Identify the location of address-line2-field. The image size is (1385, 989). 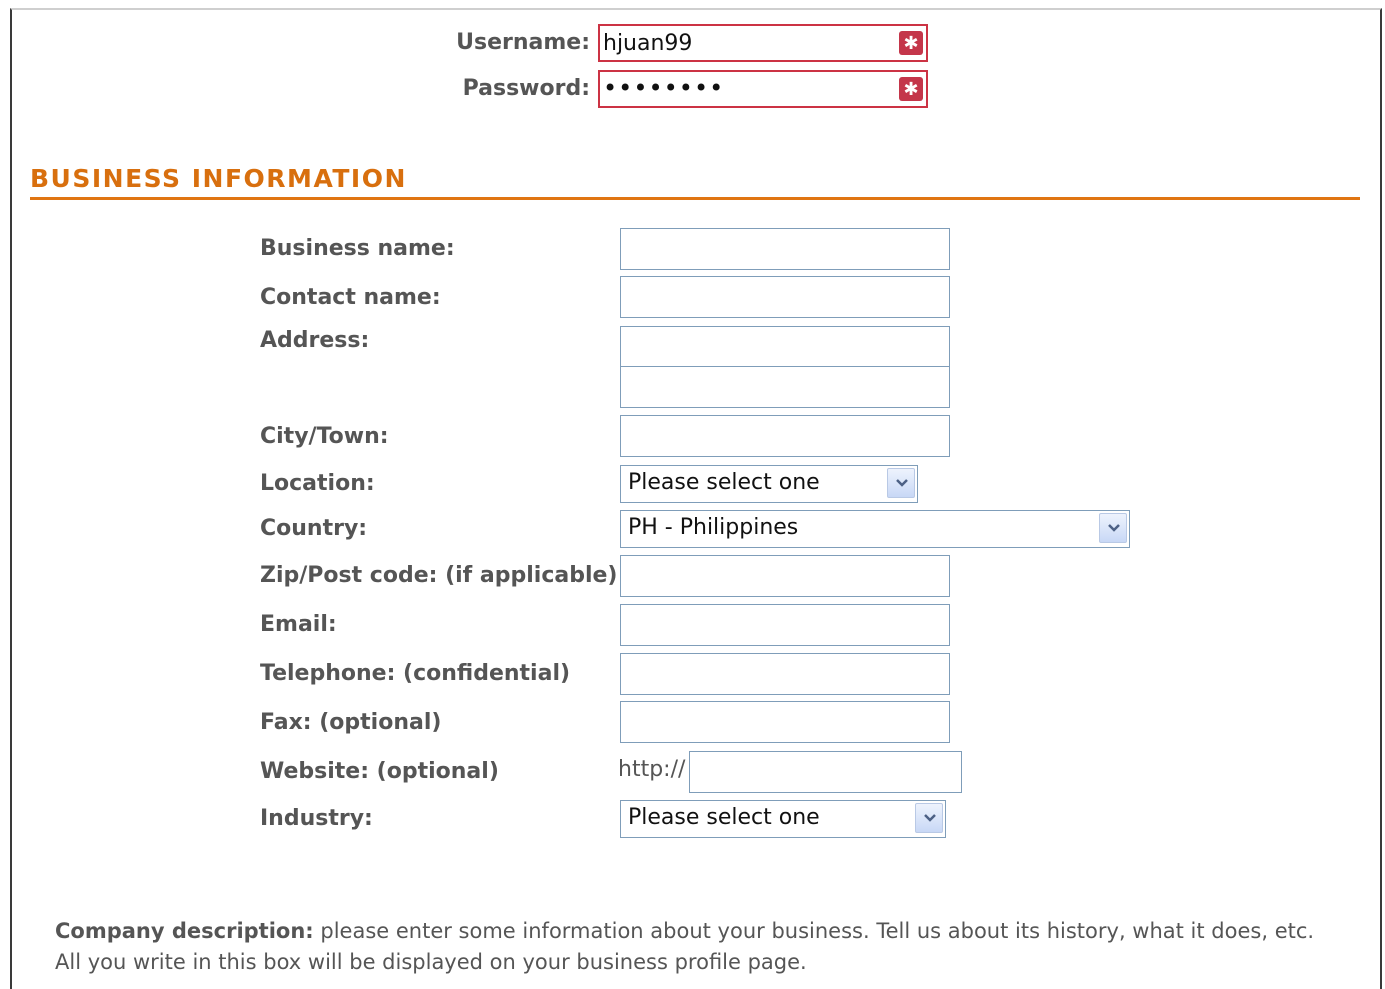
(785, 387).